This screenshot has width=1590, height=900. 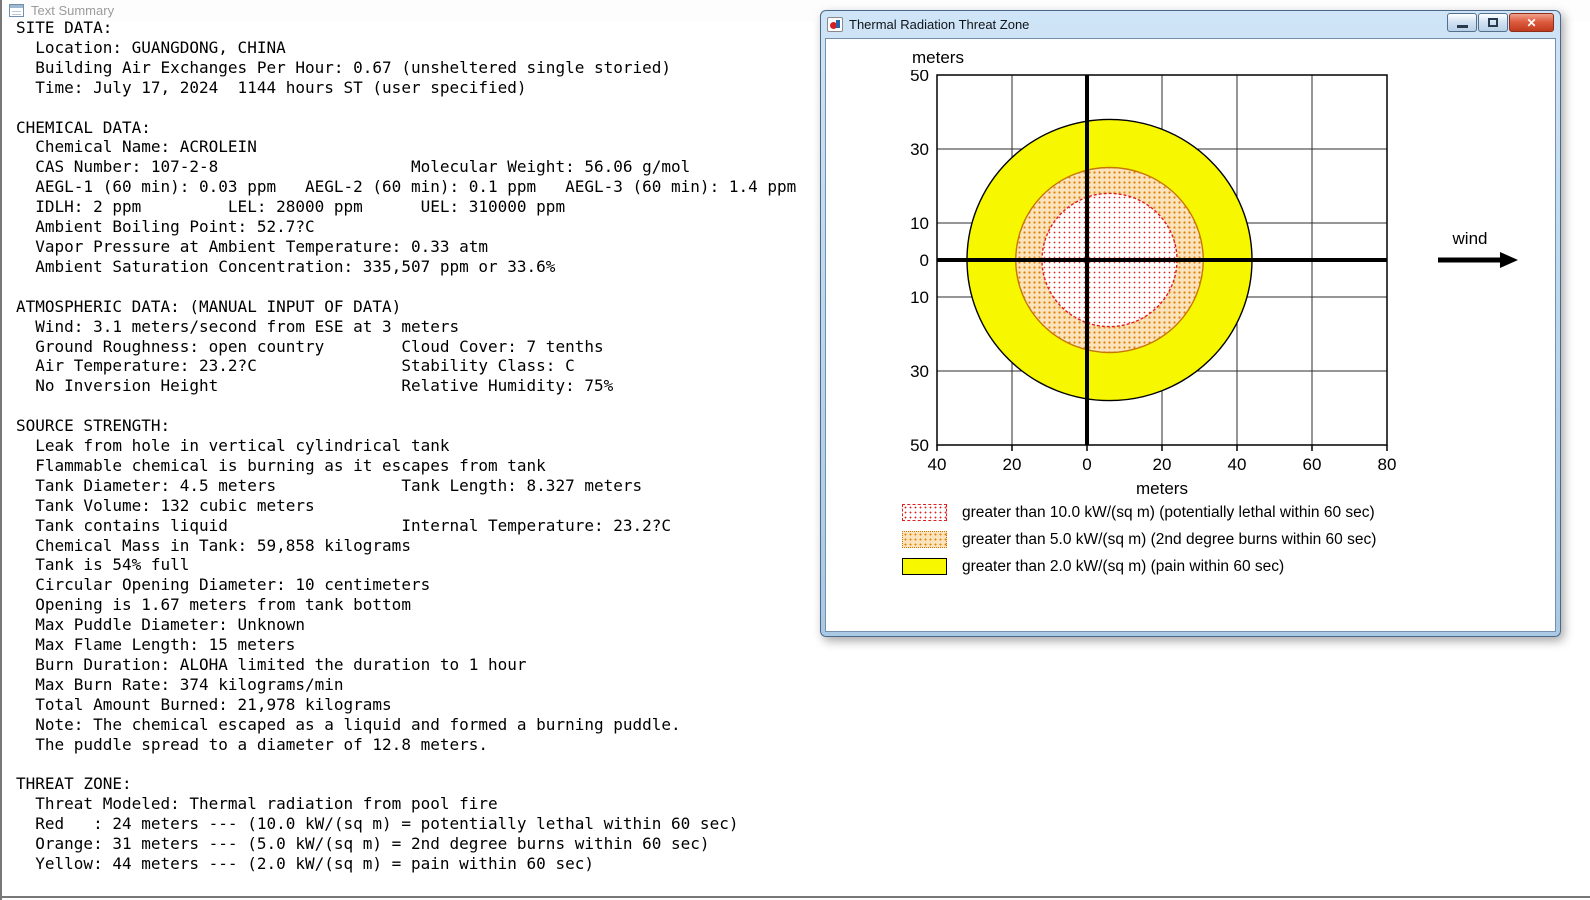 What do you see at coordinates (939, 24) in the screenshot?
I see `threat-window-title: Thermal Radiation Threat Zone` at bounding box center [939, 24].